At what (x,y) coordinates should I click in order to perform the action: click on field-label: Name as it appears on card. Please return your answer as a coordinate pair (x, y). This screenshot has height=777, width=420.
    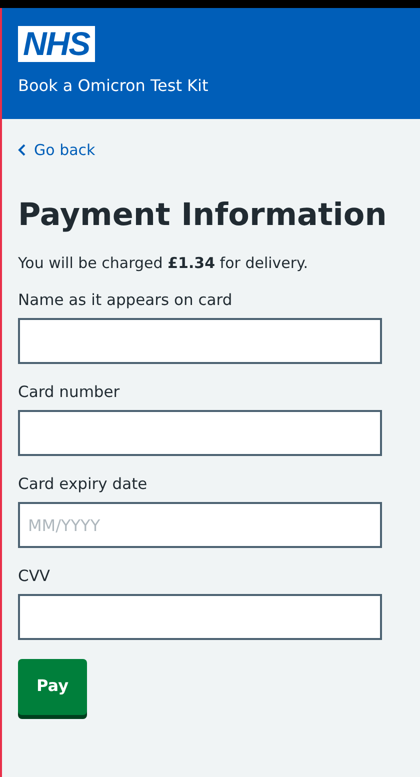
    Looking at the image, I should click on (126, 300).